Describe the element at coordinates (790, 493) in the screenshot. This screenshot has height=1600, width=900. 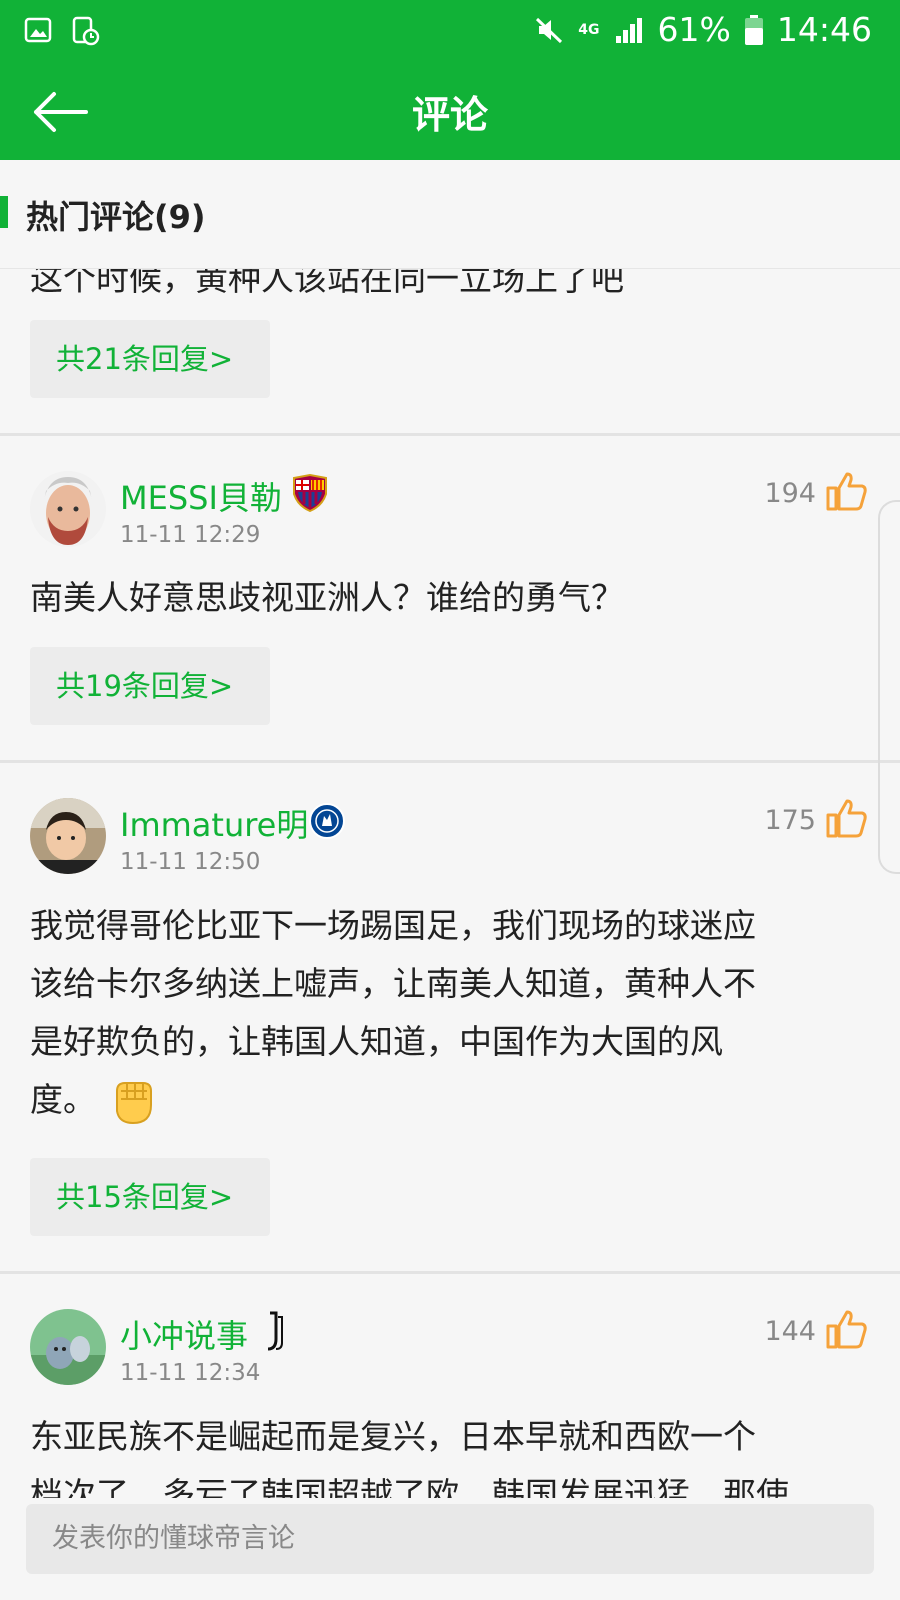
I see `like-count: 194` at that location.